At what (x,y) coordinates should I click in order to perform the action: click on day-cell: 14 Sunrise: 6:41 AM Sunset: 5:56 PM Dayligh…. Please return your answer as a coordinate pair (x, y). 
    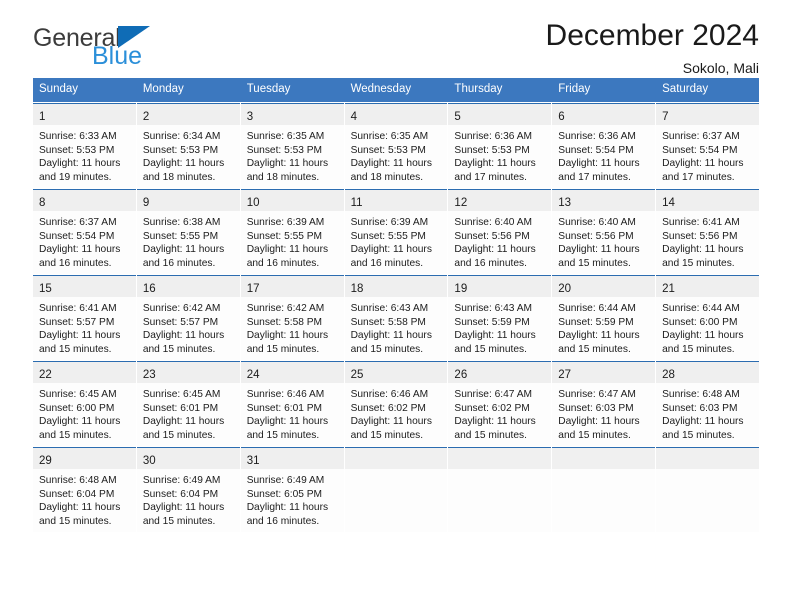
    Looking at the image, I should click on (707, 231).